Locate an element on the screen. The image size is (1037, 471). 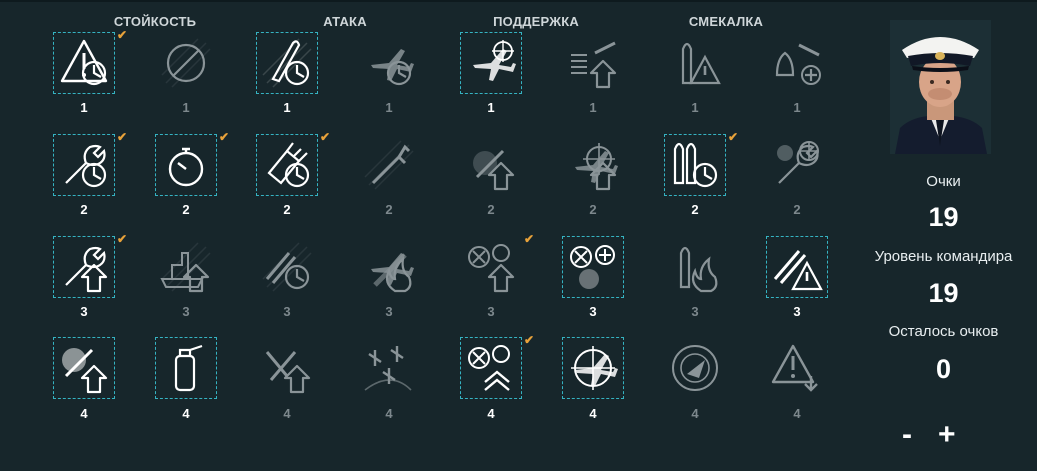
plane-timer-icon is located at coordinates (392, 67).